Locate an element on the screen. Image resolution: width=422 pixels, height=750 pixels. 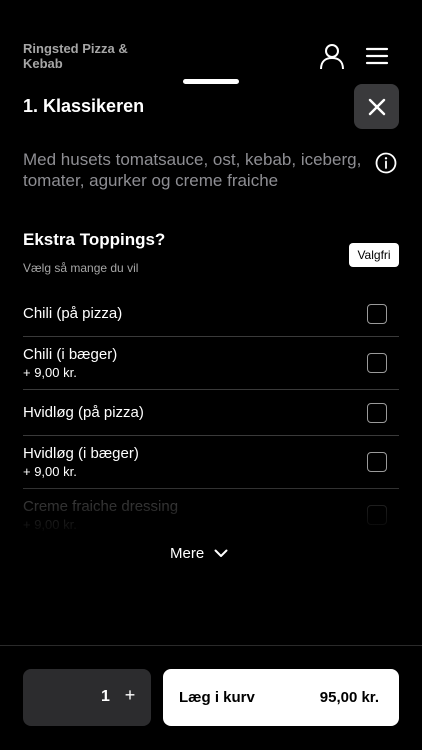
quantity-stepper: 1 + is located at coordinates (87, 697).